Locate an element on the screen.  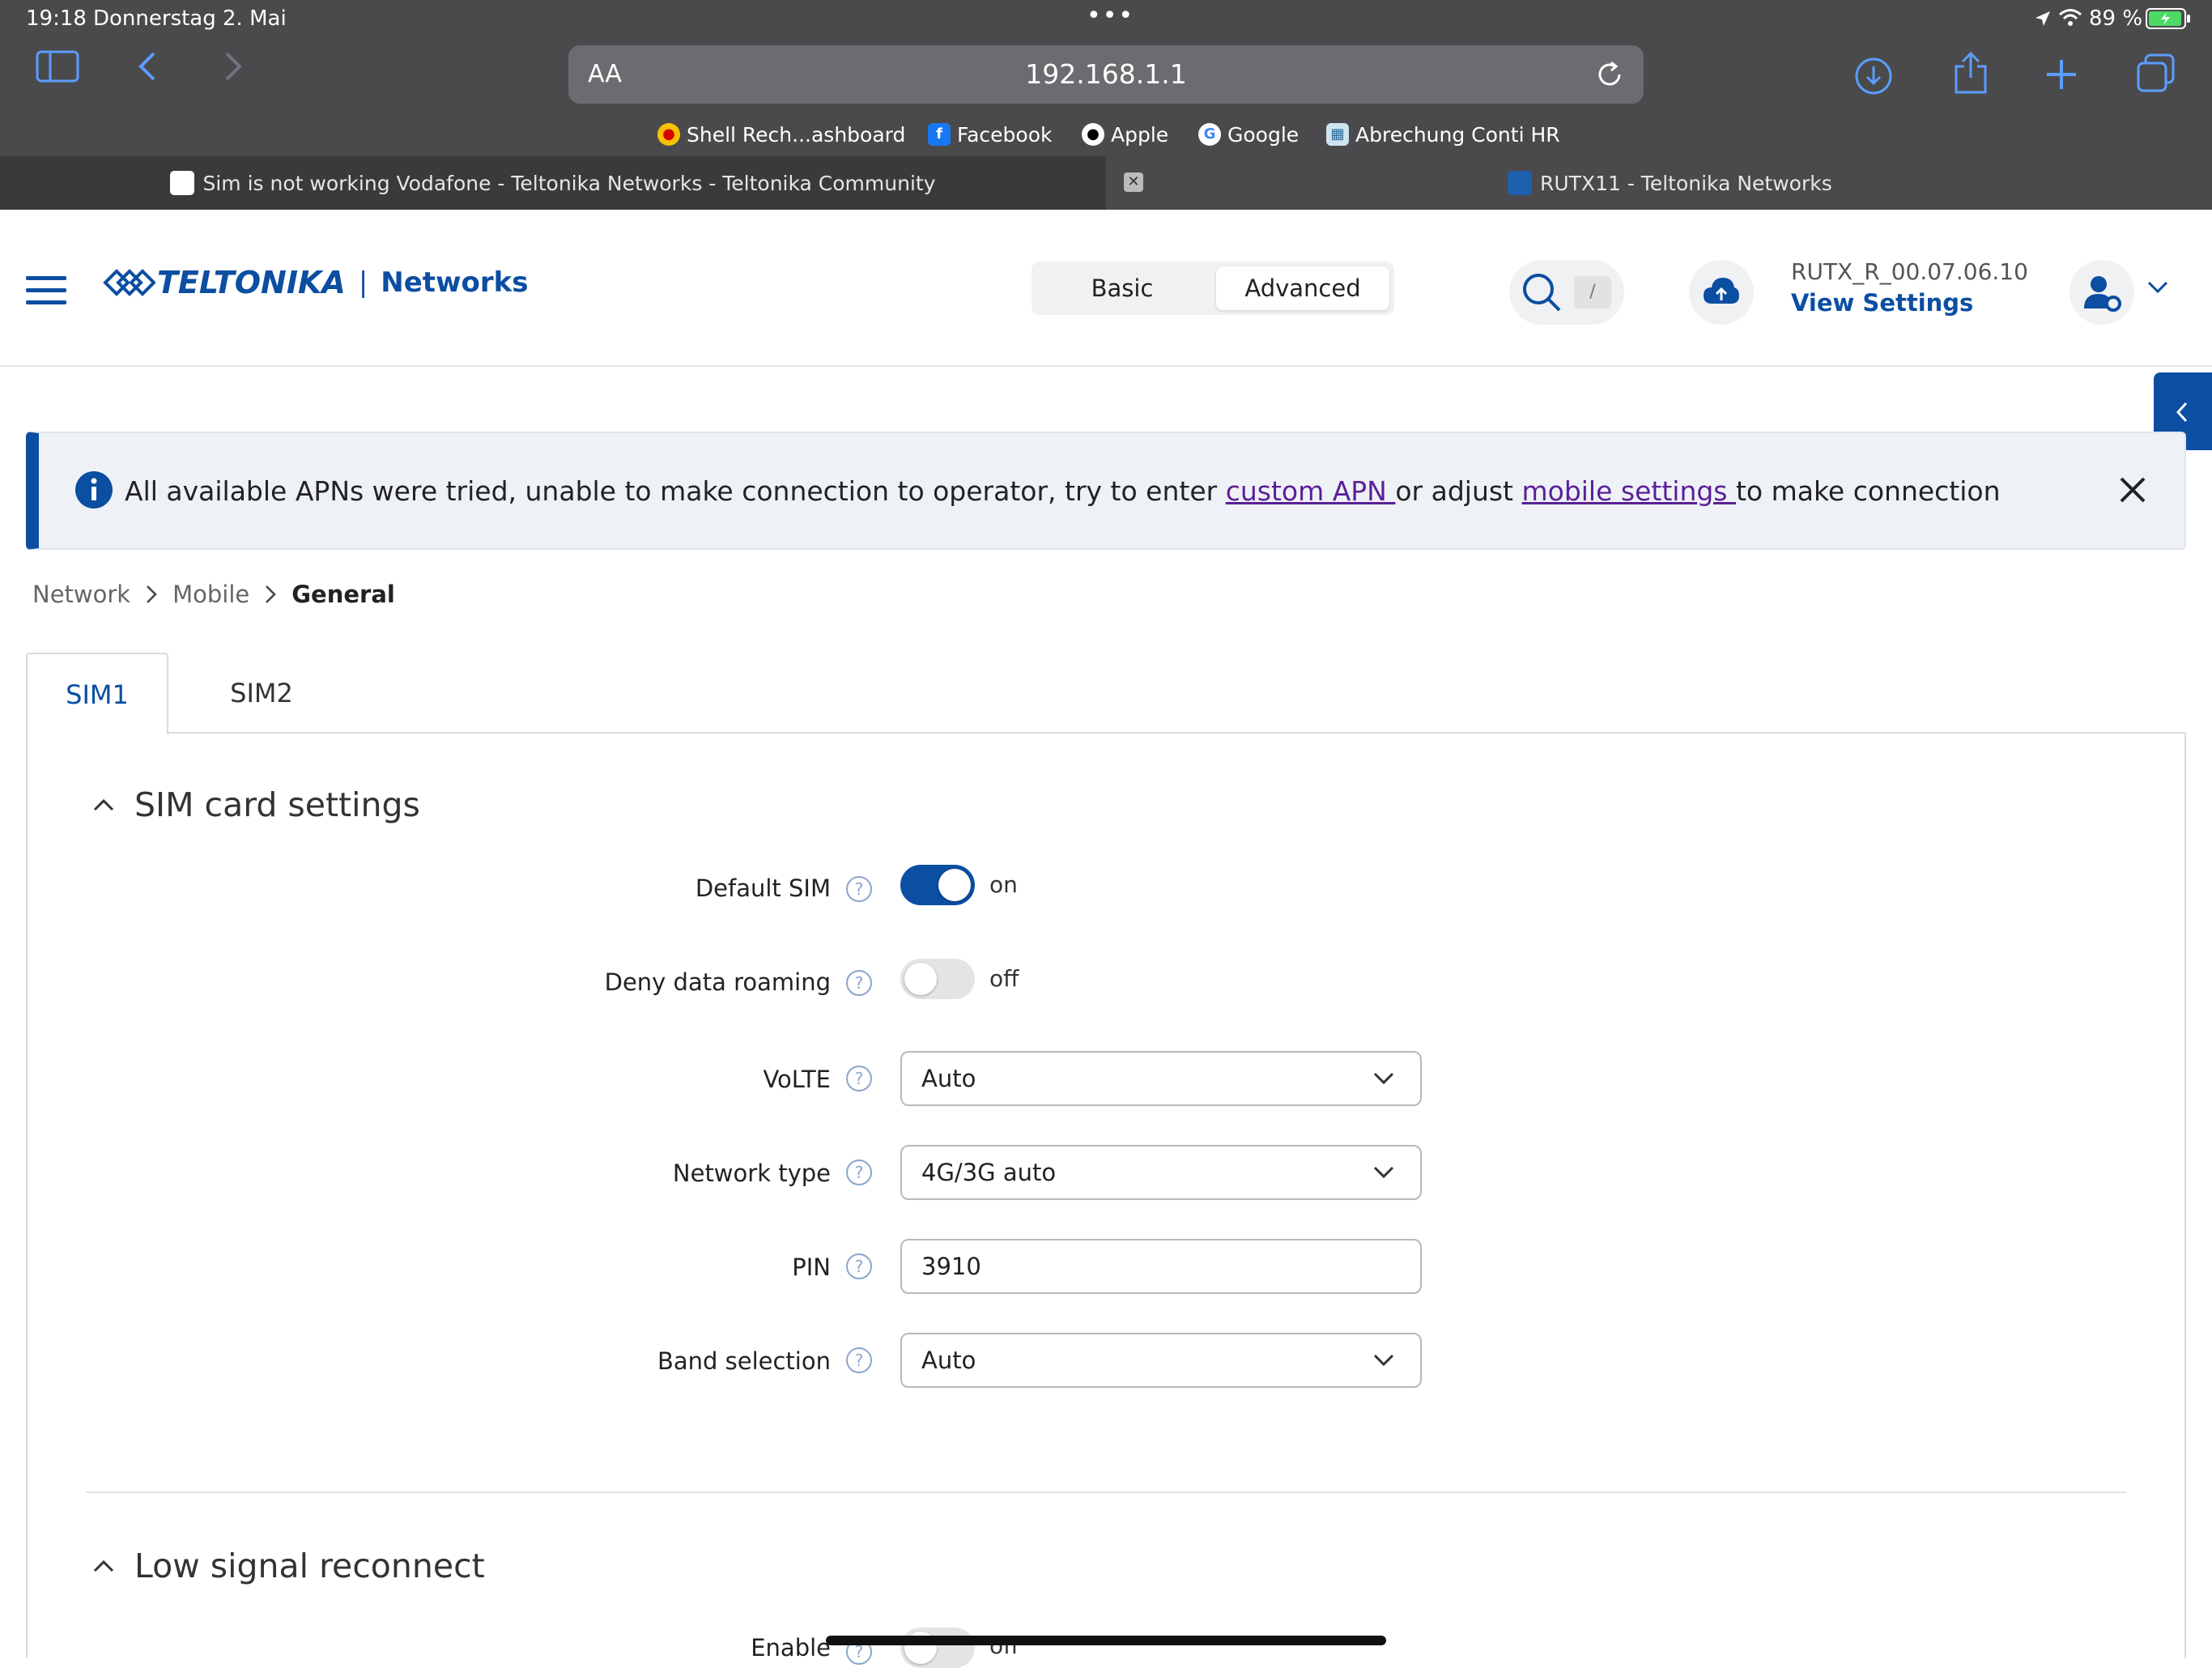
downloads-icon is located at coordinates (1874, 76).